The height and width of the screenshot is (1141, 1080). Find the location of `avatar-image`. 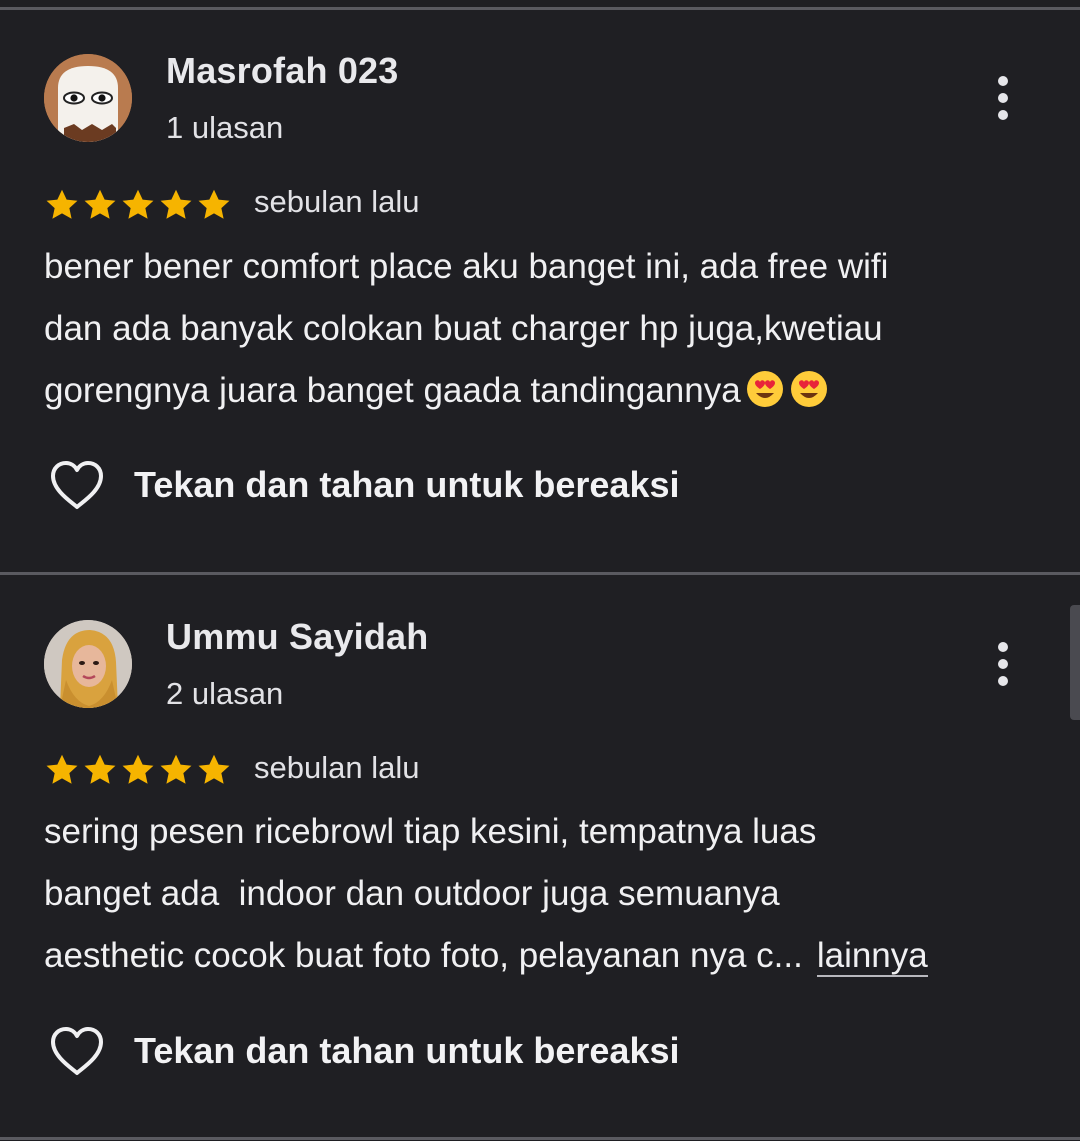

avatar-image is located at coordinates (88, 664).